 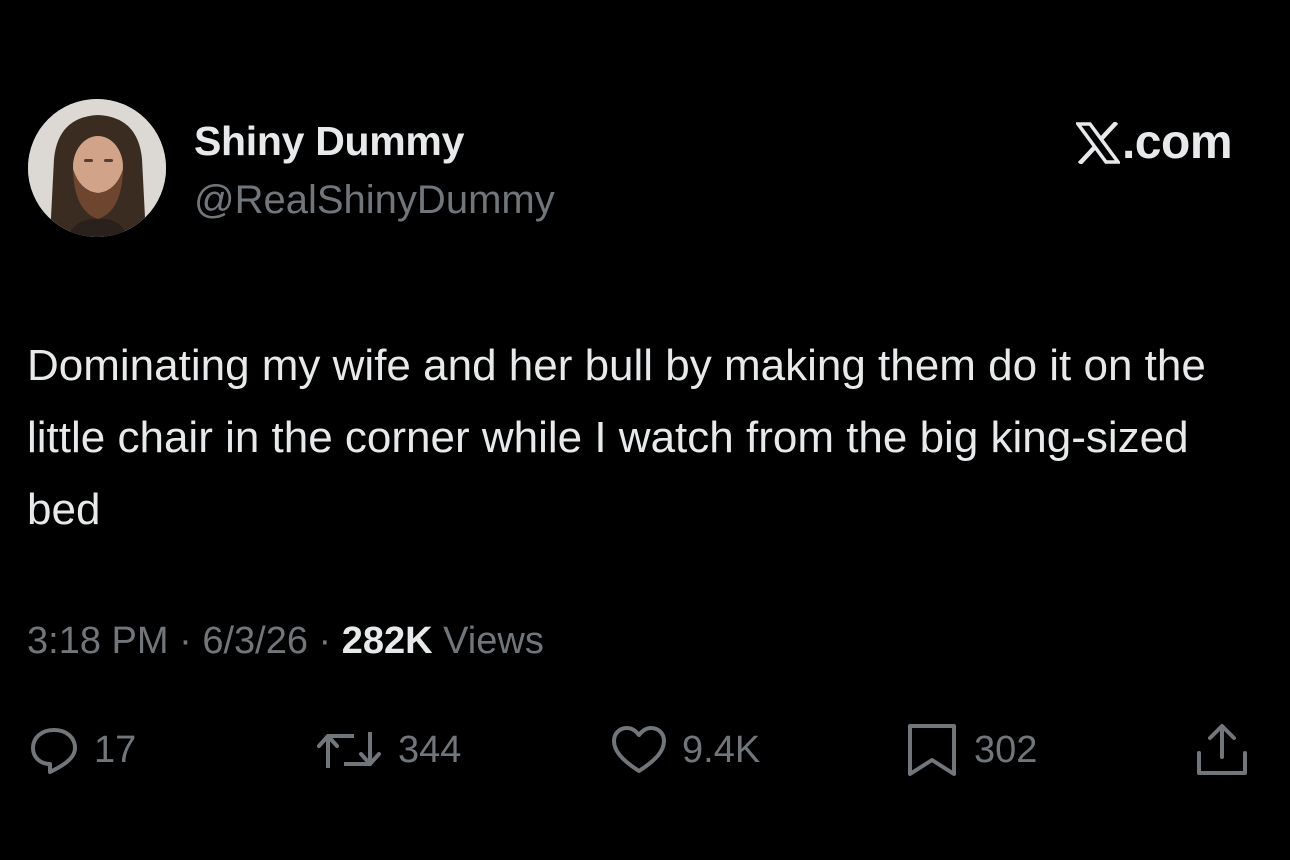 I want to click on heart-icon, so click(x=639, y=750).